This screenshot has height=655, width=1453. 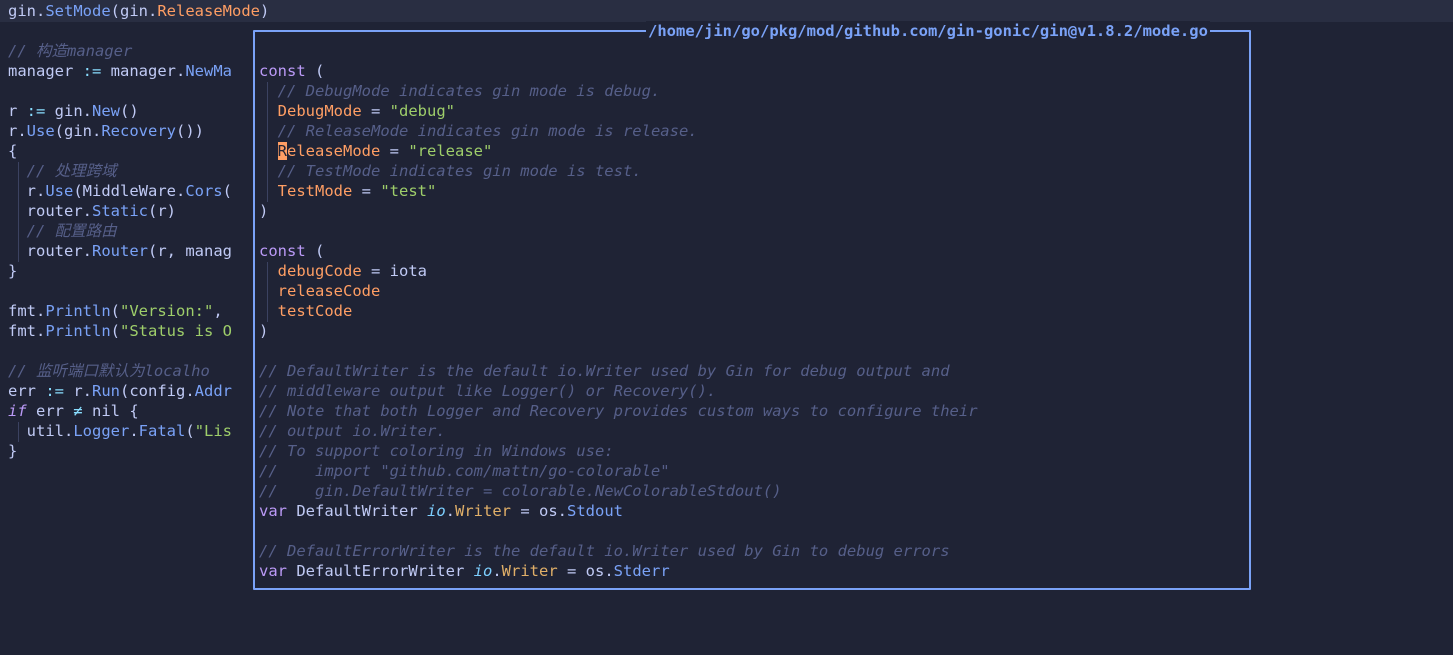 I want to click on code-token: "test", so click(x=408, y=191).